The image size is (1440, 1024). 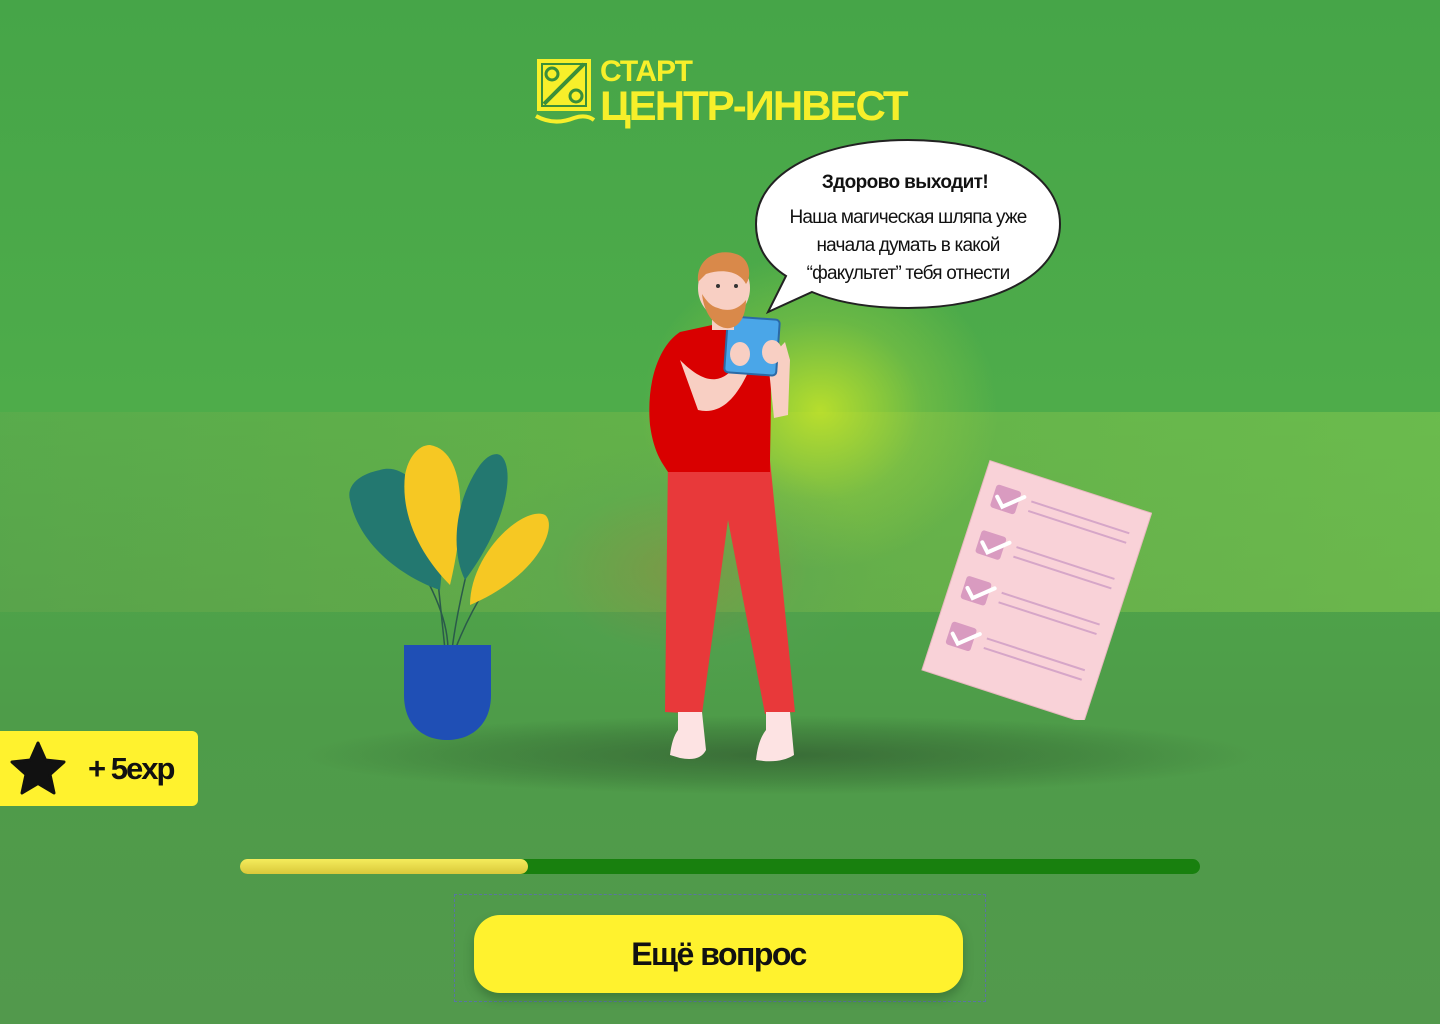 I want to click on brand-logo: СТАРТ ЦЕНТР-ИНВЕСТ, so click(x=721, y=92).